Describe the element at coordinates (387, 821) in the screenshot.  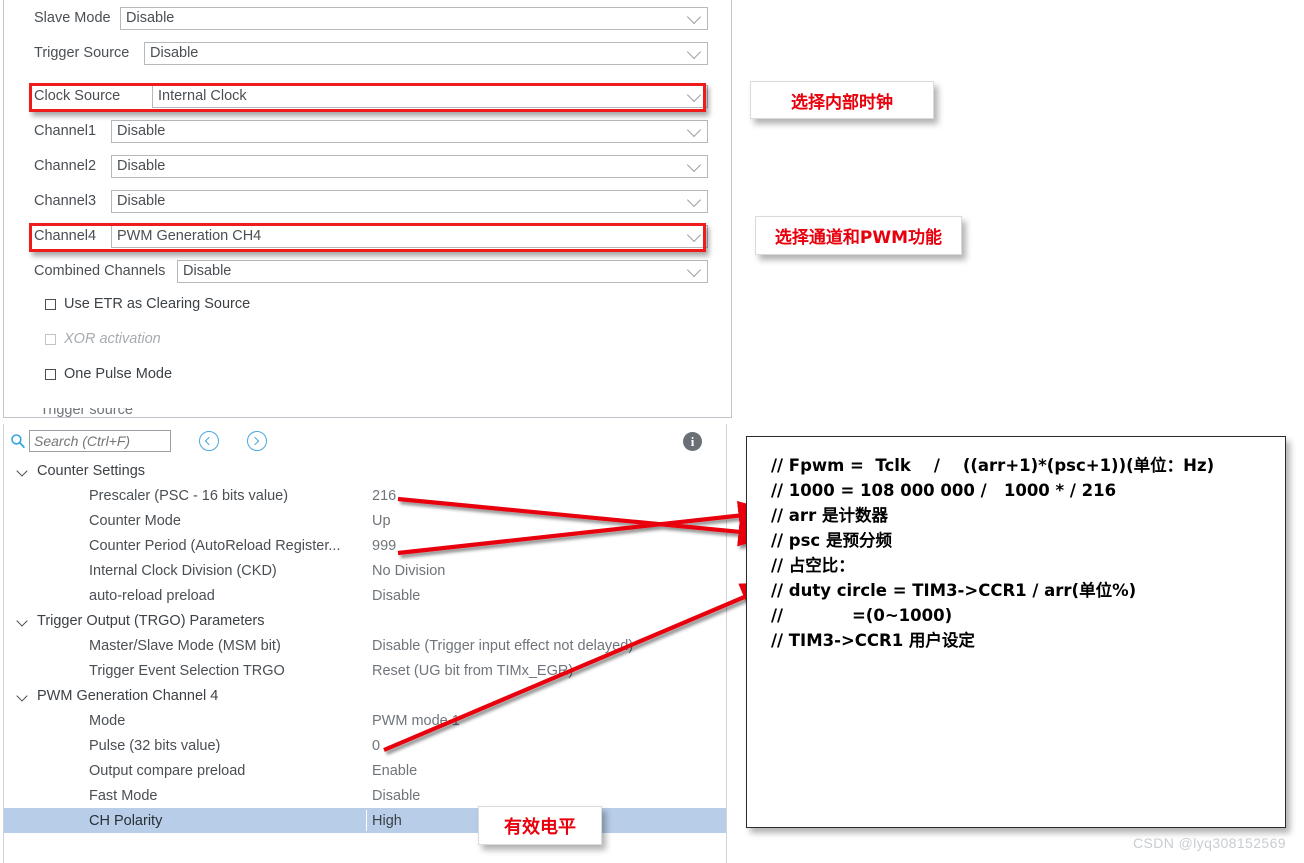
I see `tree-item-value: High` at that location.